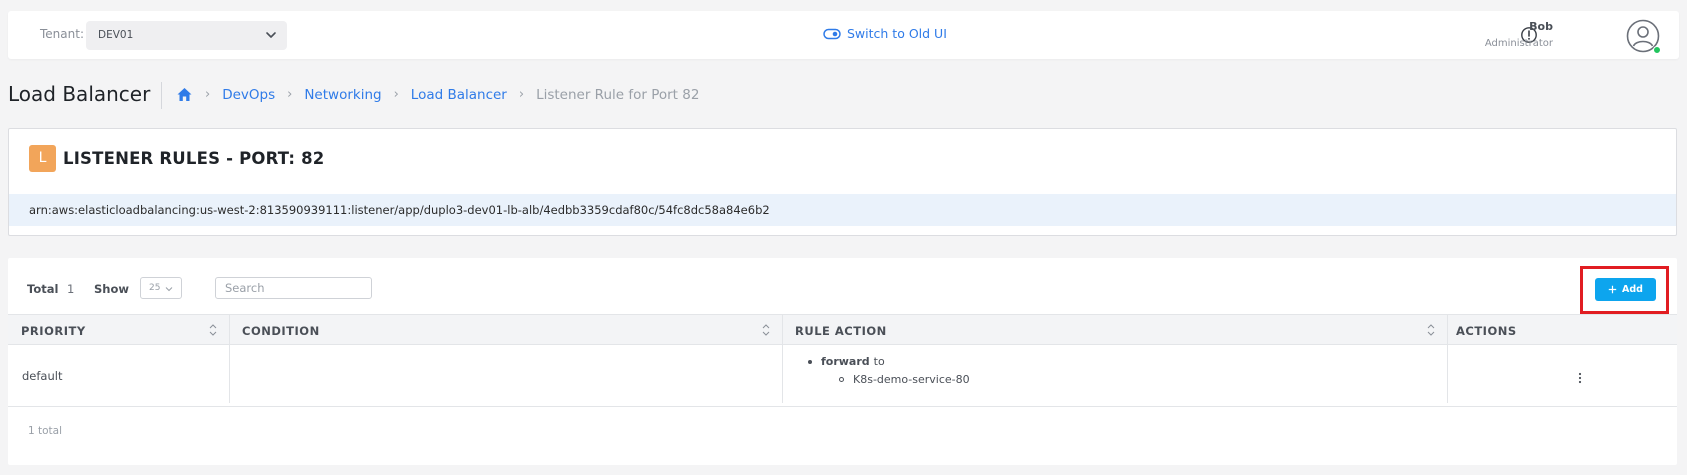  Describe the element at coordinates (43, 289) in the screenshot. I see `total-label: Total` at that location.